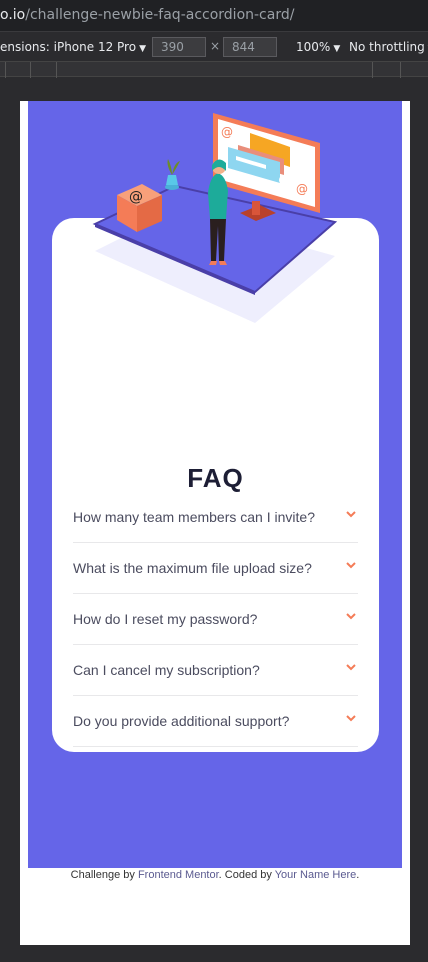  Describe the element at coordinates (215, 478) in the screenshot. I see `page-title: FAQ` at that location.